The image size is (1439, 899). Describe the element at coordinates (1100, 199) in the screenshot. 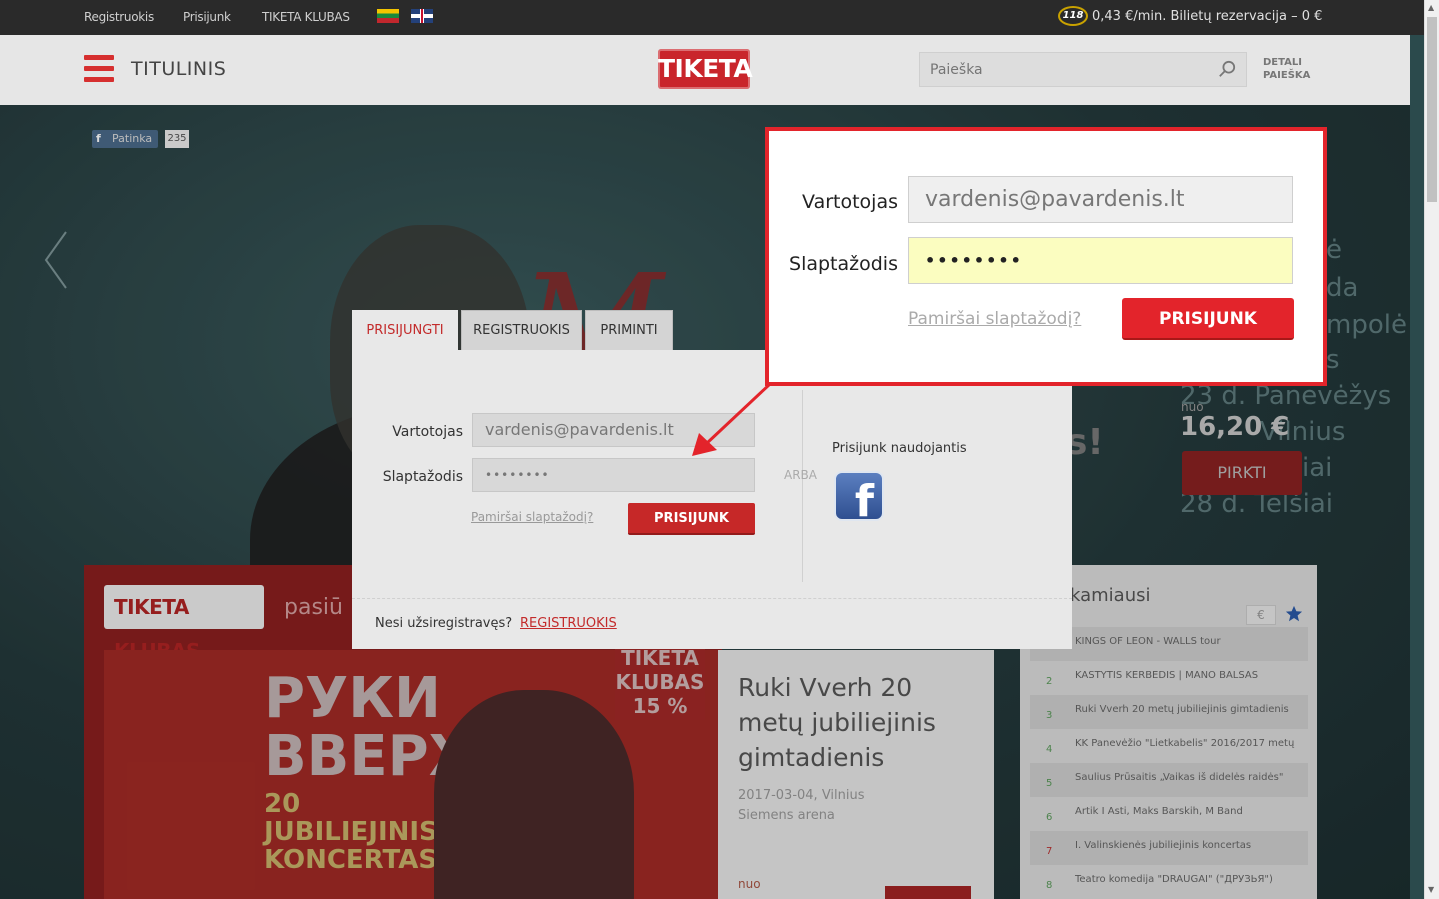

I see `zoom-username-field: vardenis@pavardenis.lt` at that location.